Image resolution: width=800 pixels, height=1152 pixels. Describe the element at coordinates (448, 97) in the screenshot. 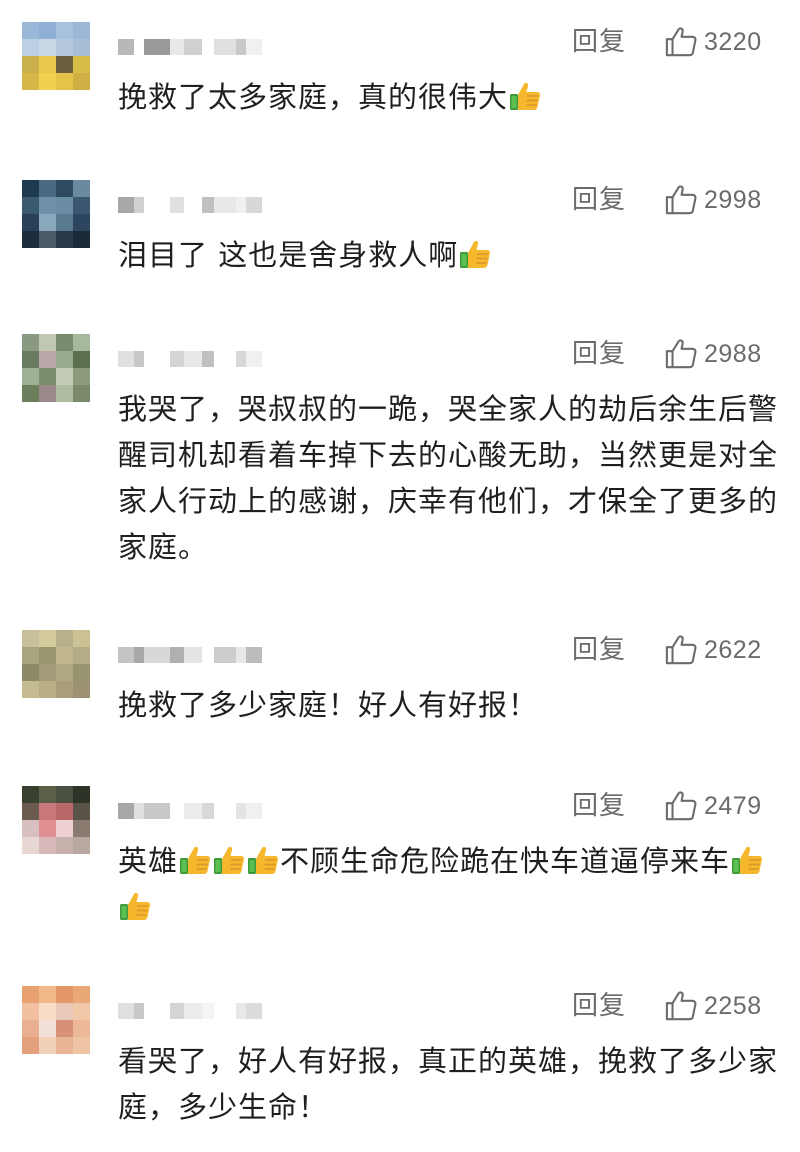

I see `comment-text: 挽救了太多家庭，真的很伟大` at that location.